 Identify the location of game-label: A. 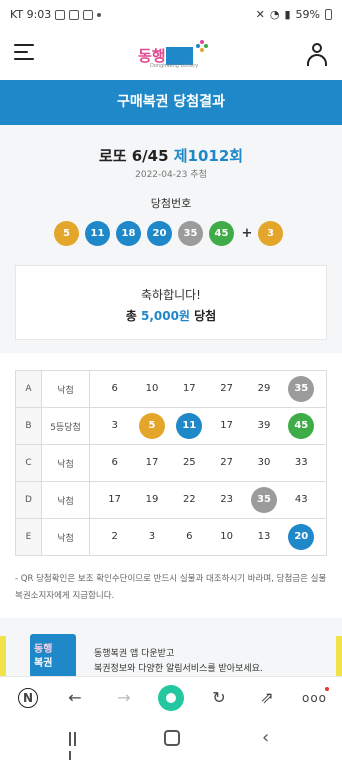
(28, 389).